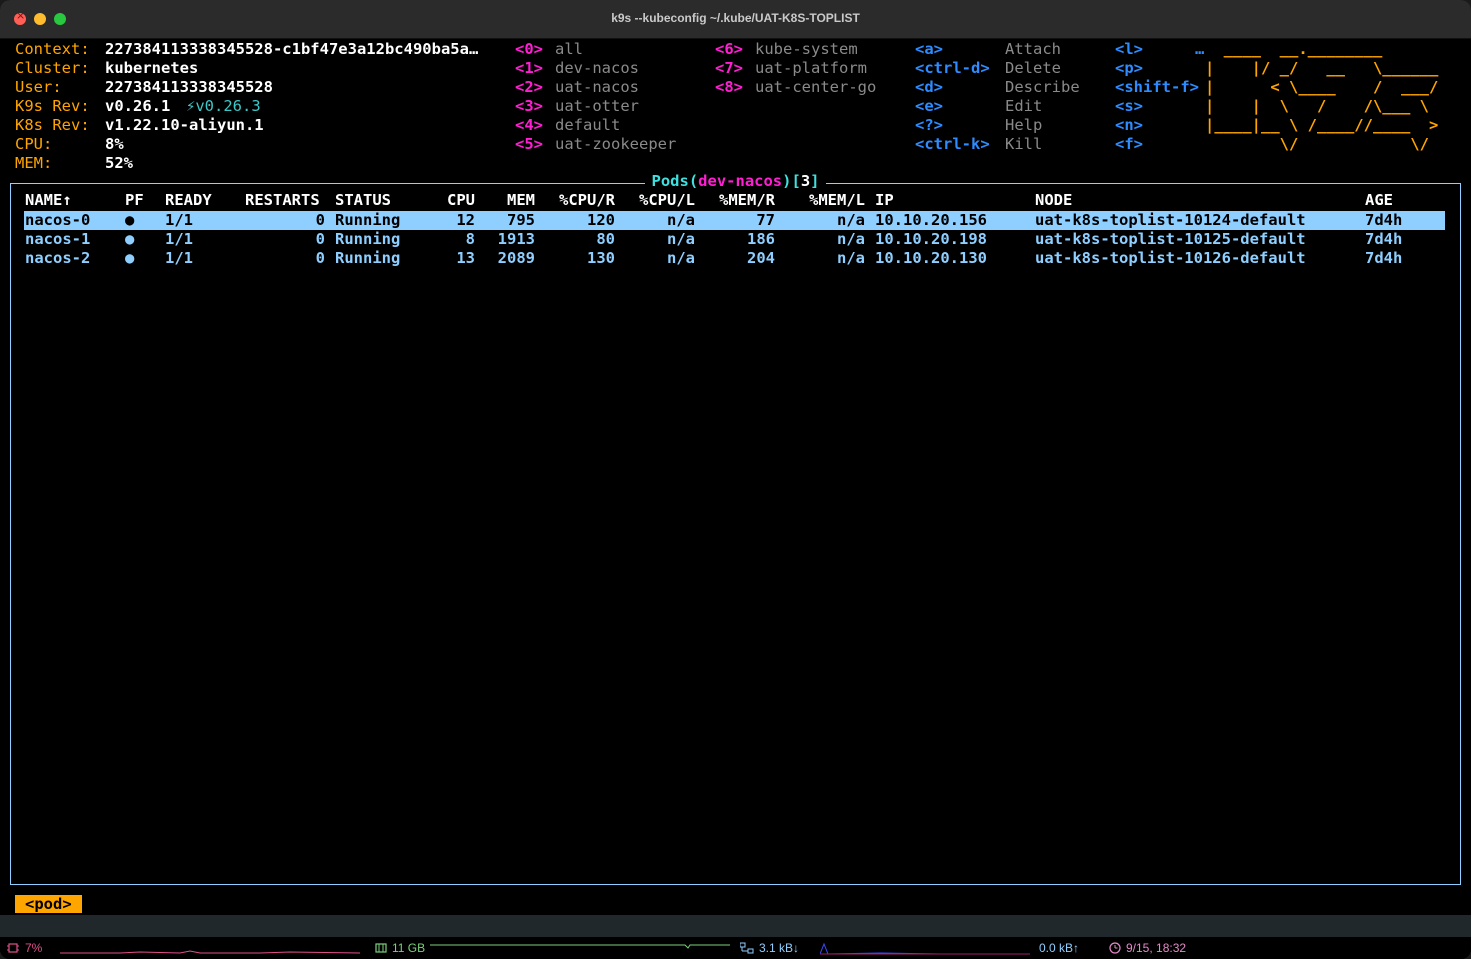  I want to click on col-node: NODE, so click(1053, 200).